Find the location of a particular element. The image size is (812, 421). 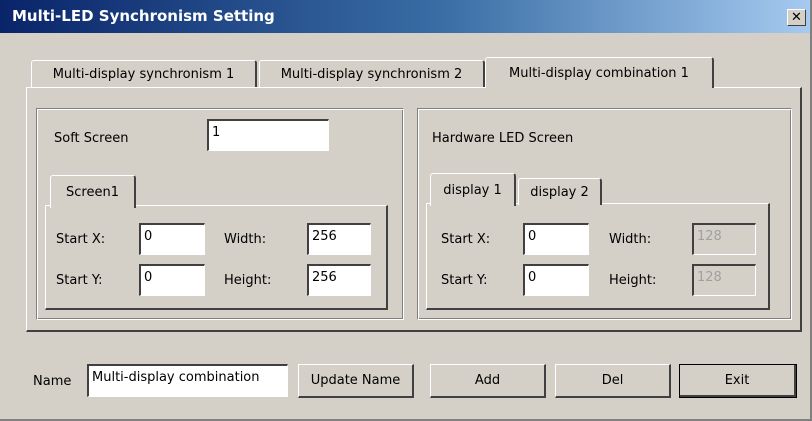

hw-width-input: 128 is located at coordinates (724, 239).